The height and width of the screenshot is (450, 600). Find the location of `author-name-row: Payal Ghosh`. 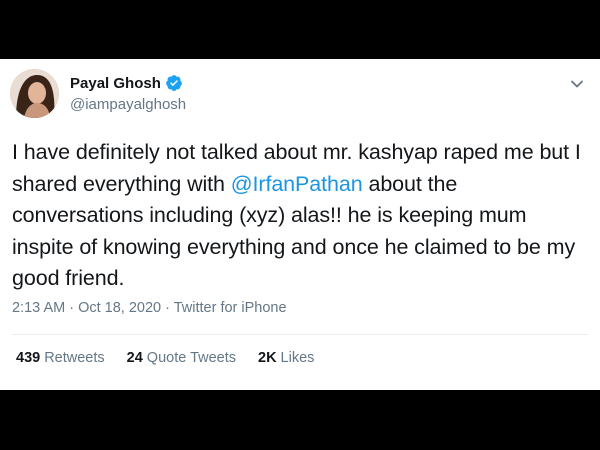

author-name-row: Payal Ghosh is located at coordinates (126, 83).